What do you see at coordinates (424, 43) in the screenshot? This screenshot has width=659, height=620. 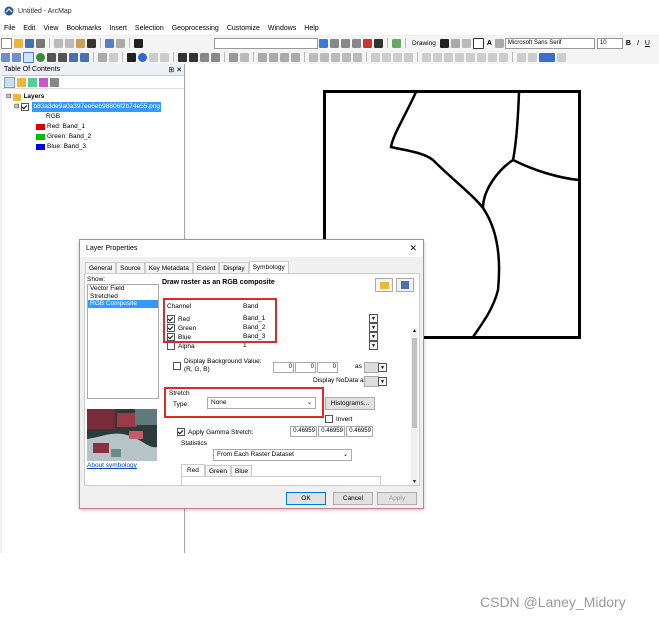 I see `drawing-menu: Drawing` at bounding box center [424, 43].